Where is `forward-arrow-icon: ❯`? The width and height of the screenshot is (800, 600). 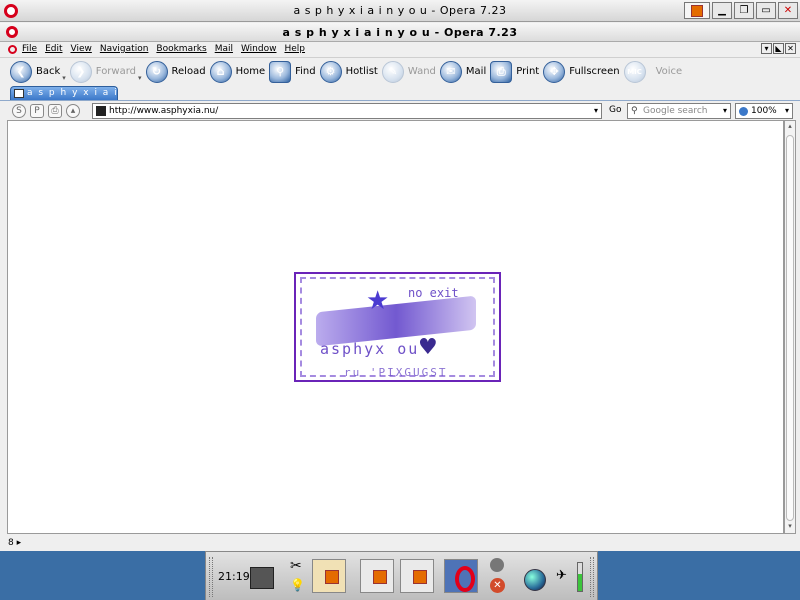
forward-arrow-icon: ❯ is located at coordinates (80, 71).